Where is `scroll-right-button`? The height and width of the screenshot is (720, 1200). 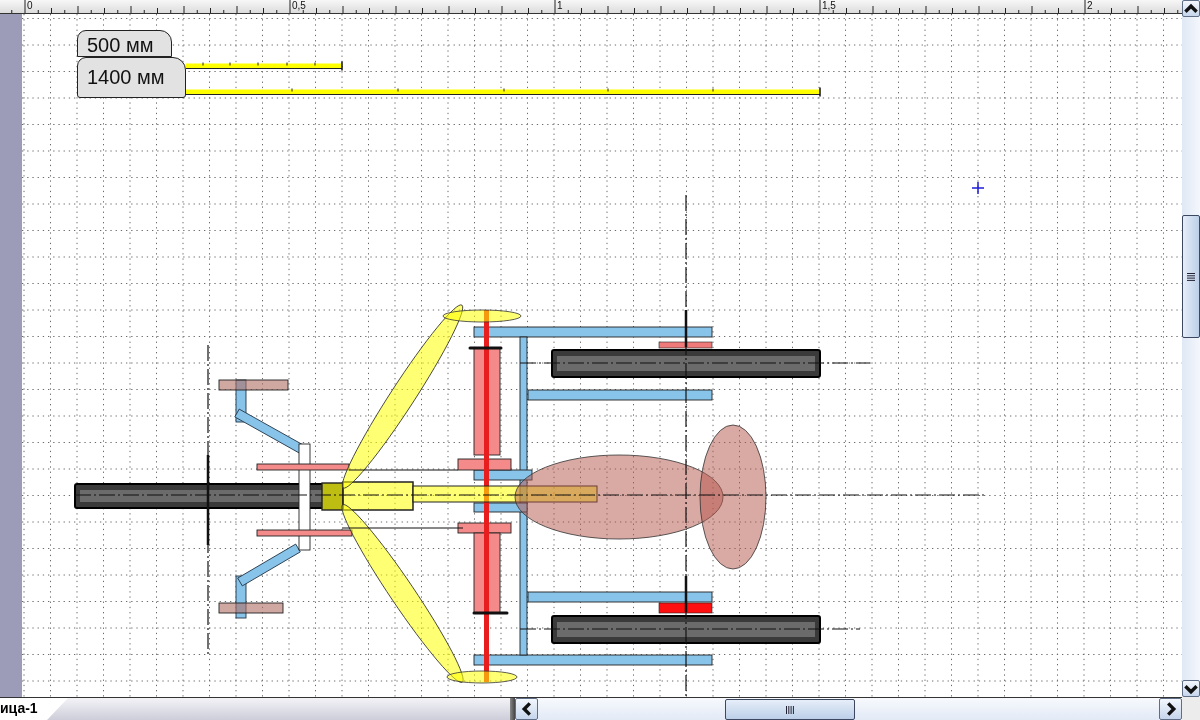
scroll-right-button is located at coordinates (1170, 709).